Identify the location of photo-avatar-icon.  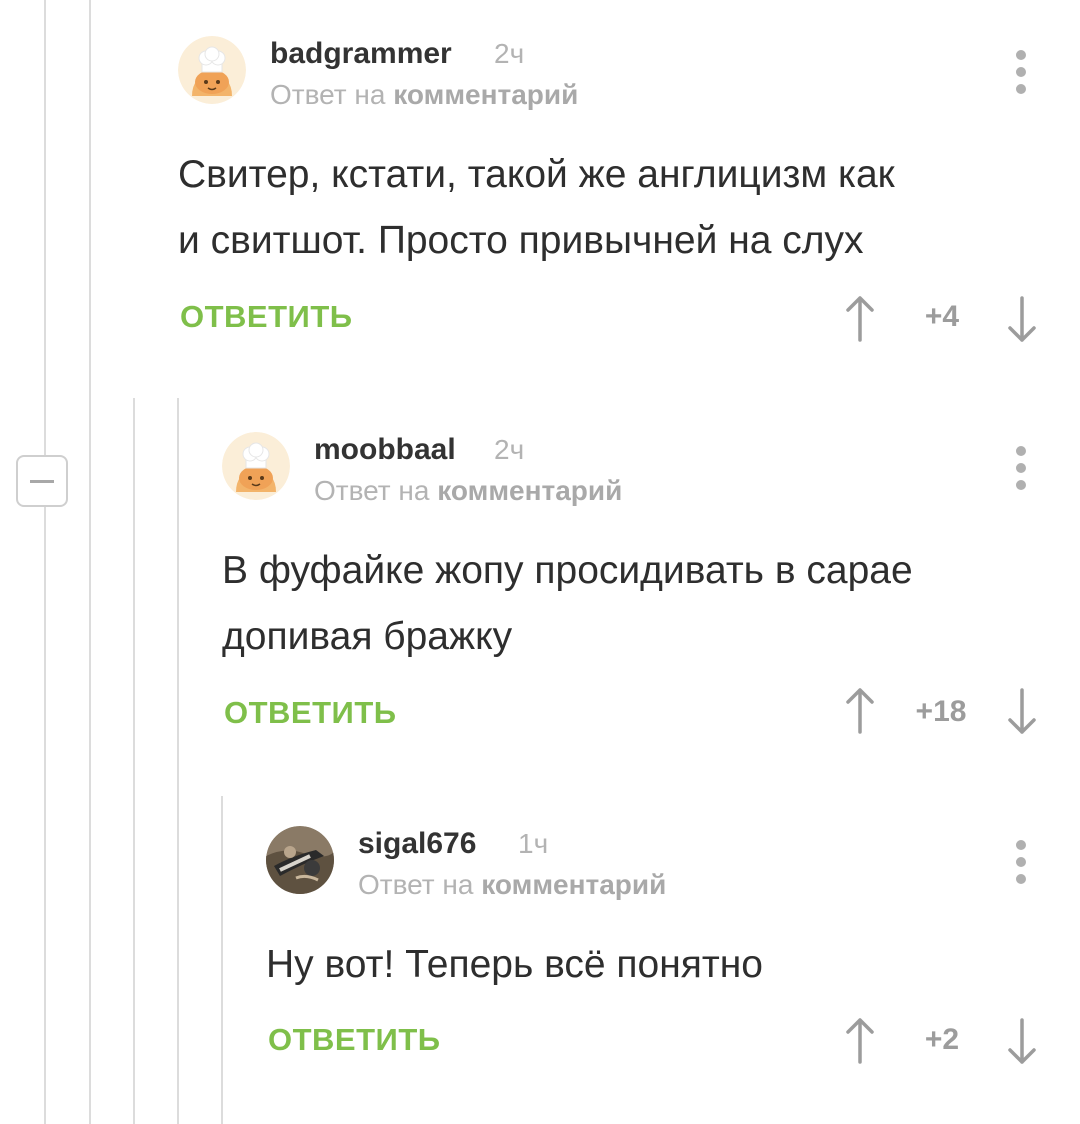
(300, 860).